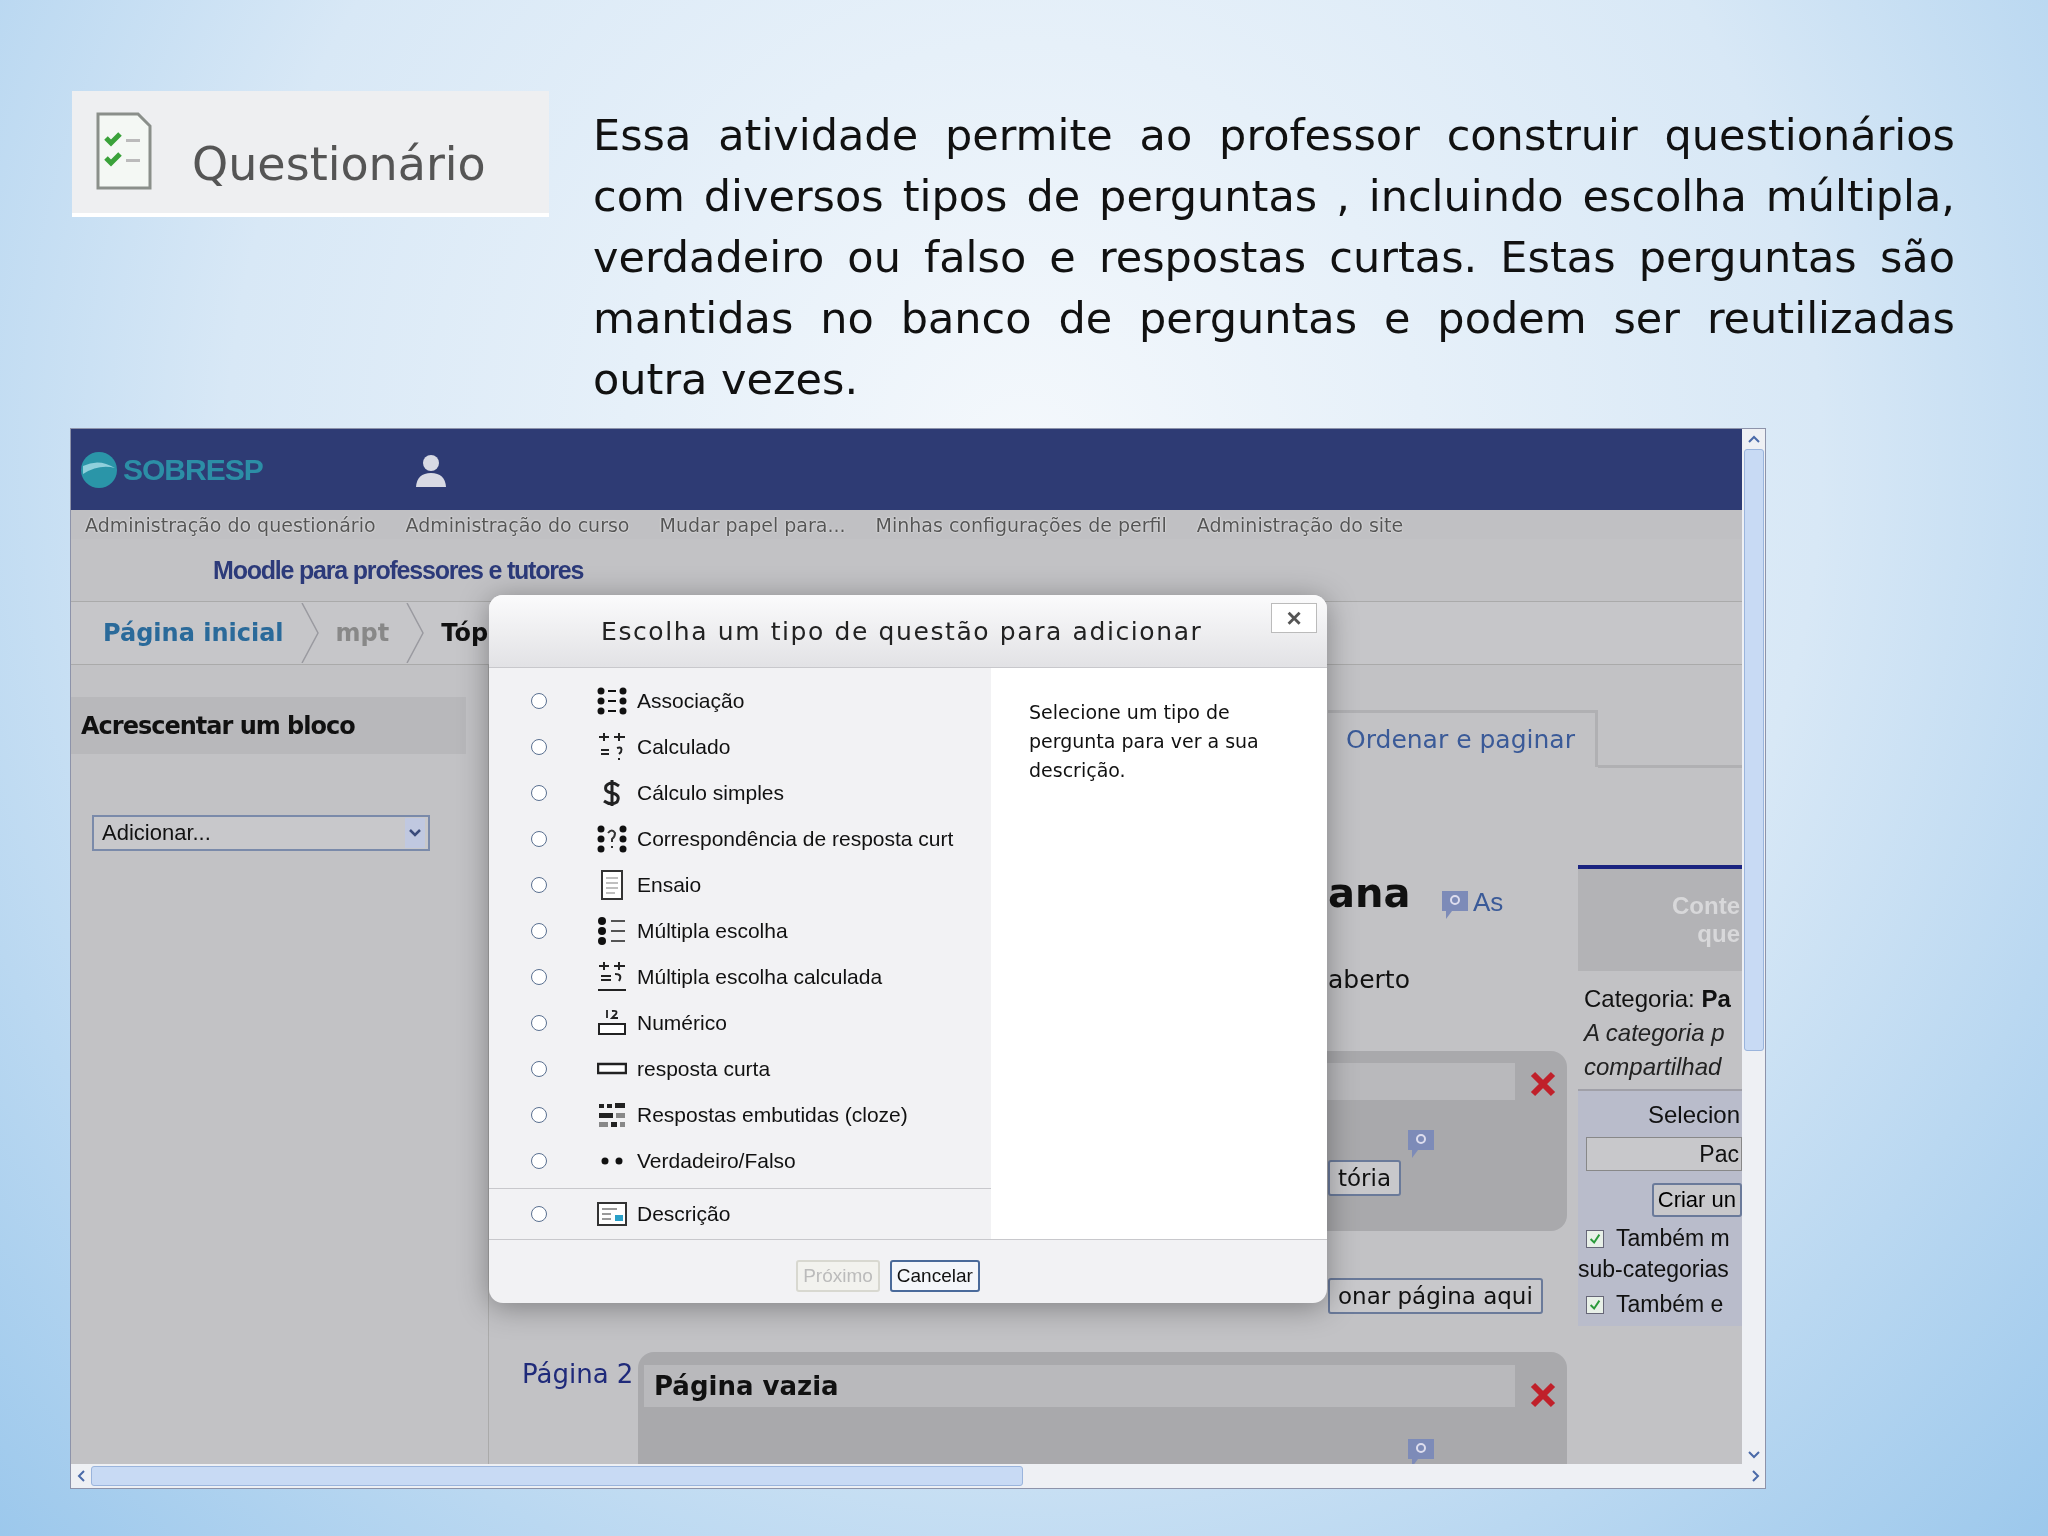 Image resolution: width=2048 pixels, height=1536 pixels. What do you see at coordinates (746, 1386) in the screenshot?
I see `page-title: Página vazia` at bounding box center [746, 1386].